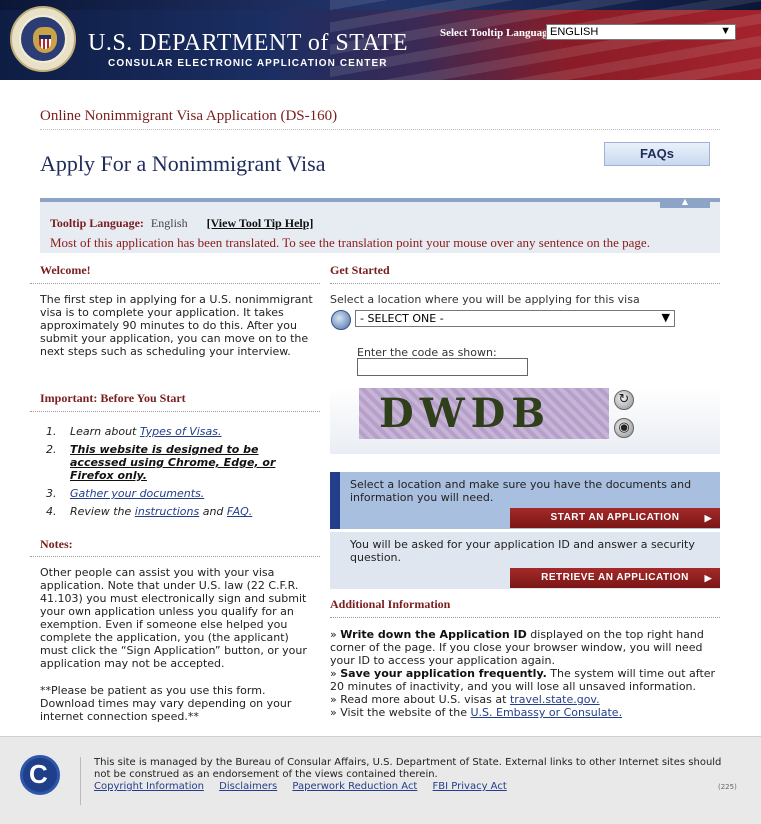 Image resolution: width=761 pixels, height=824 pixels. Describe the element at coordinates (390, 604) in the screenshot. I see `additional-info-heading: Additional Information` at that location.